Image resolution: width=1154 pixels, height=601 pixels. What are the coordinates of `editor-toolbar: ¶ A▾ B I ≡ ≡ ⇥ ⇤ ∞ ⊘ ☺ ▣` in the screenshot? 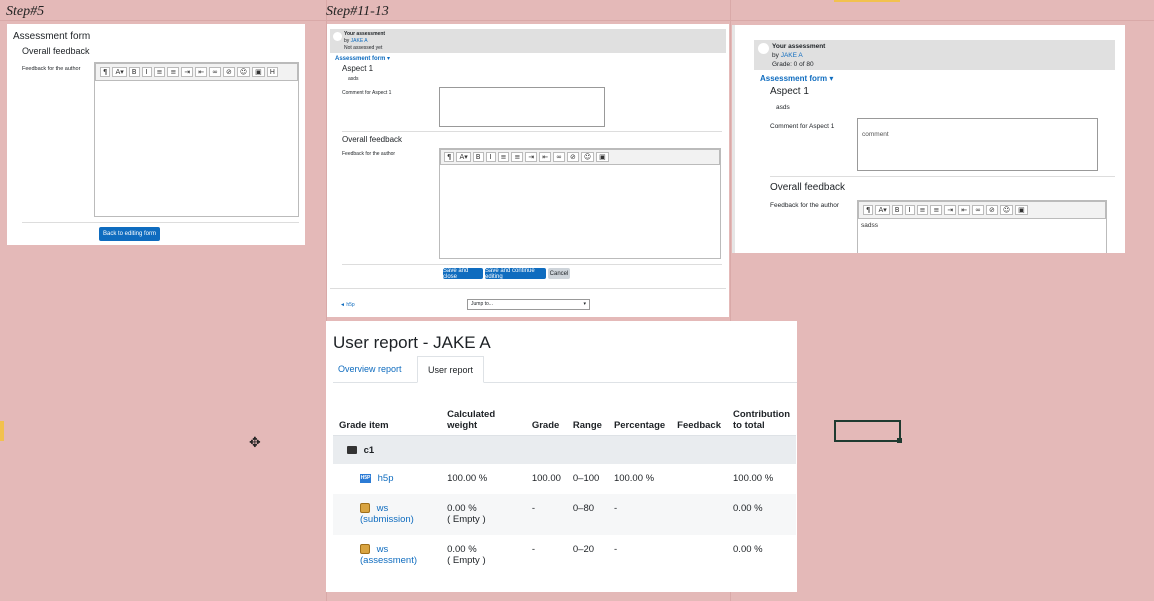 It's located at (982, 210).